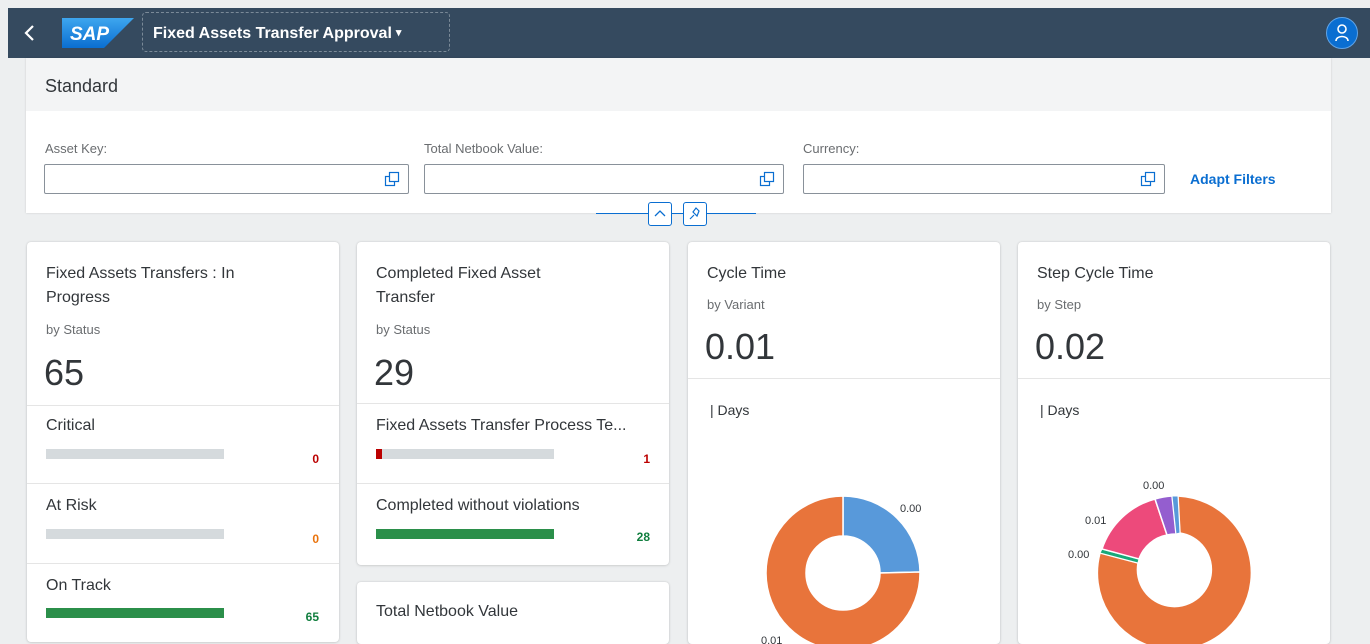 Image resolution: width=1370 pixels, height=644 pixels. Describe the element at coordinates (465, 454) in the screenshot. I see `bar-process-te` at that location.